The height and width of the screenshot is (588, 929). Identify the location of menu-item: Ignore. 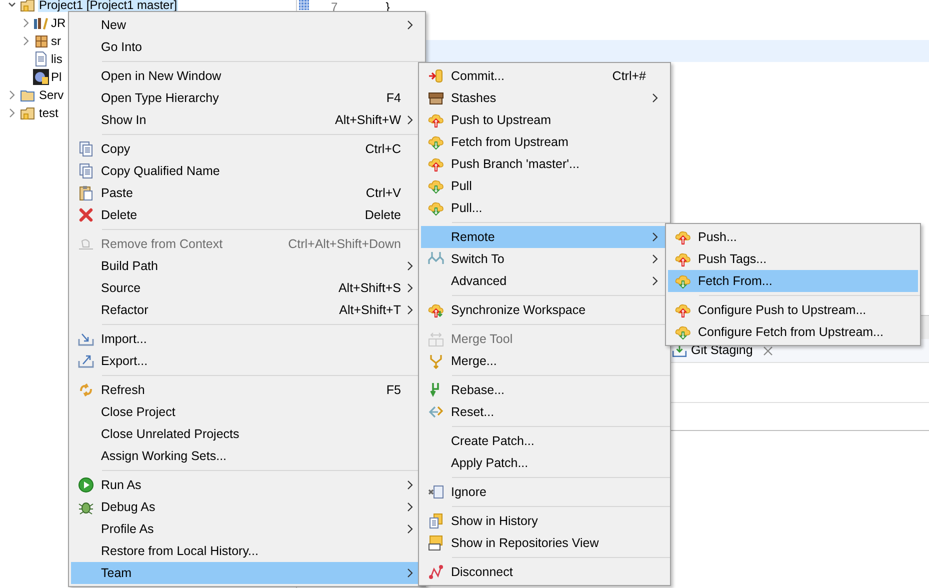
(544, 492).